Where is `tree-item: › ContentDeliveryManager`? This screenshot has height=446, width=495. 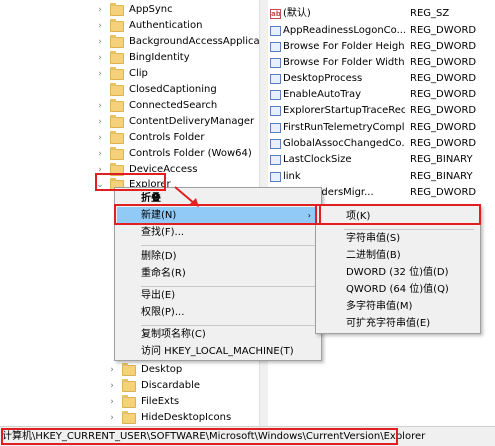
tree-item: › ContentDeliveryManager is located at coordinates (174, 122).